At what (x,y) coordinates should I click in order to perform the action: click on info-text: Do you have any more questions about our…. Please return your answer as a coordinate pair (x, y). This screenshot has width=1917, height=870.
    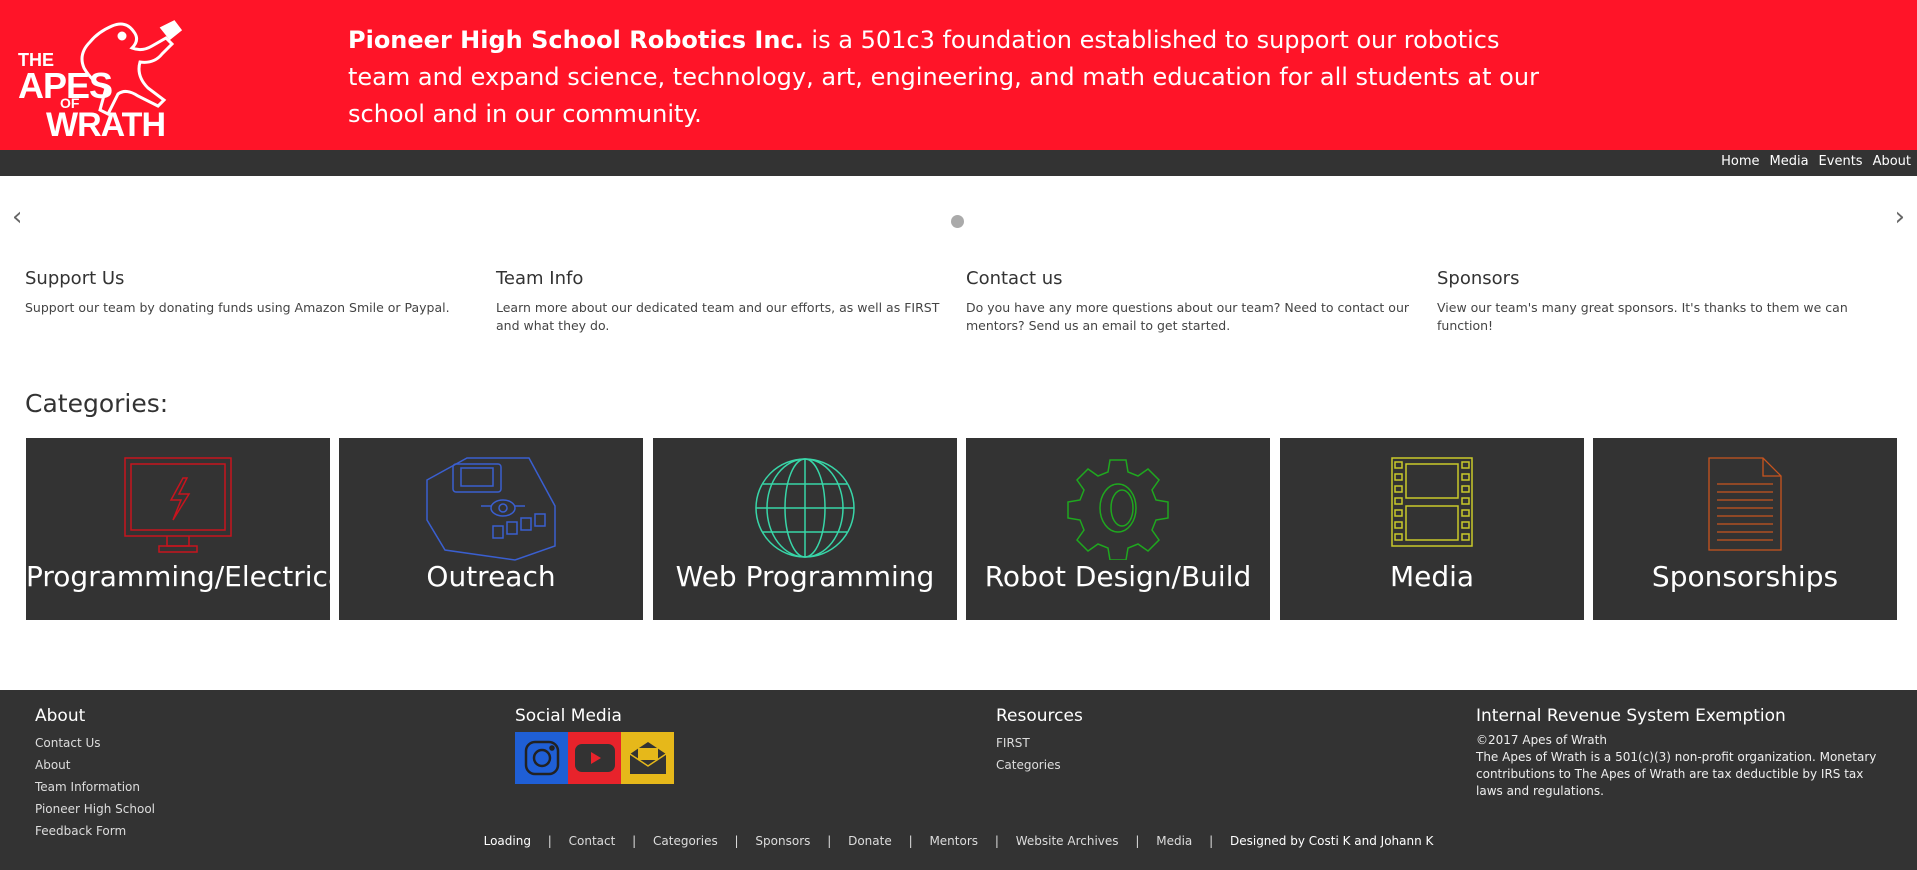
    Looking at the image, I should click on (1188, 316).